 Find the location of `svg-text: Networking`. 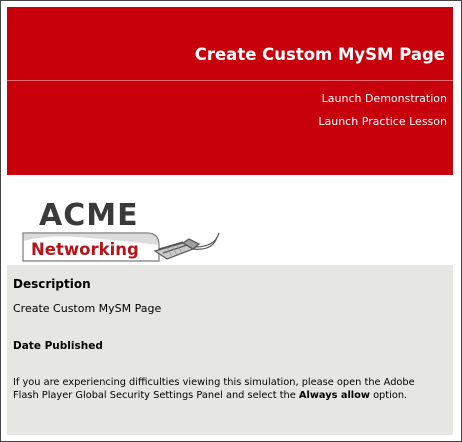

svg-text: Networking is located at coordinates (85, 249).